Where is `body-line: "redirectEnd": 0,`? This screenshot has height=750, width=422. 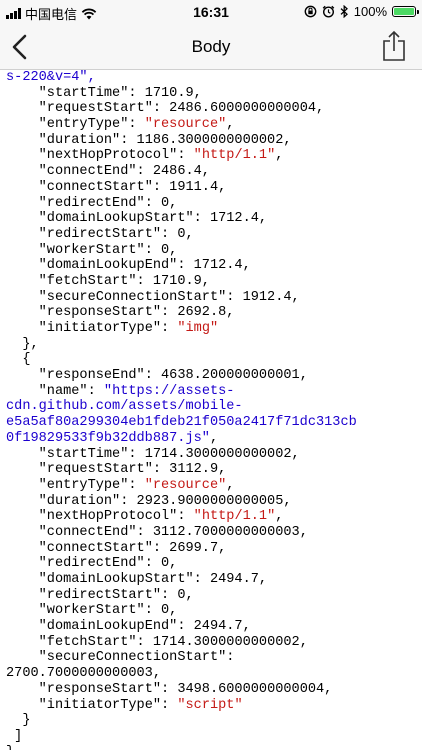
body-line: "redirectEnd": 0, is located at coordinates (212, 564).